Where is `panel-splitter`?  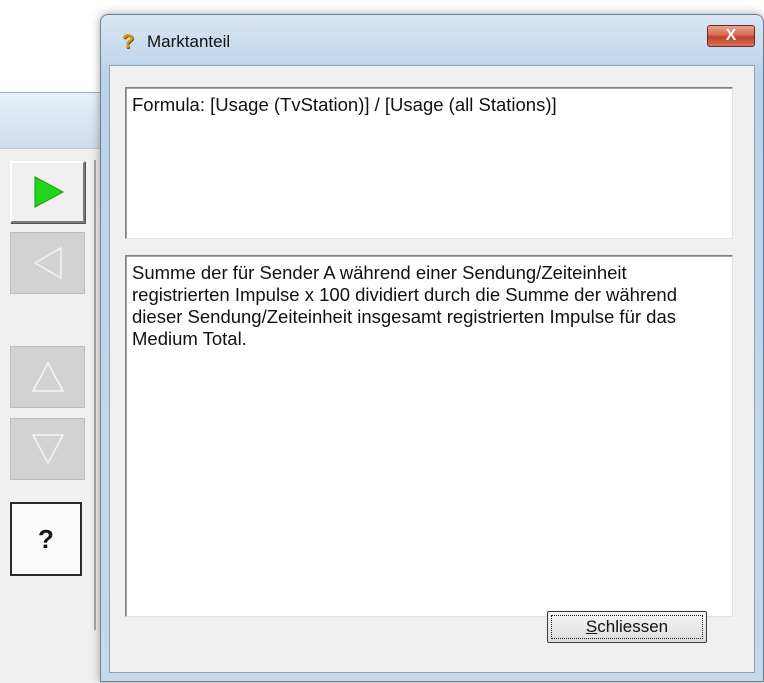
panel-splitter is located at coordinates (95, 395).